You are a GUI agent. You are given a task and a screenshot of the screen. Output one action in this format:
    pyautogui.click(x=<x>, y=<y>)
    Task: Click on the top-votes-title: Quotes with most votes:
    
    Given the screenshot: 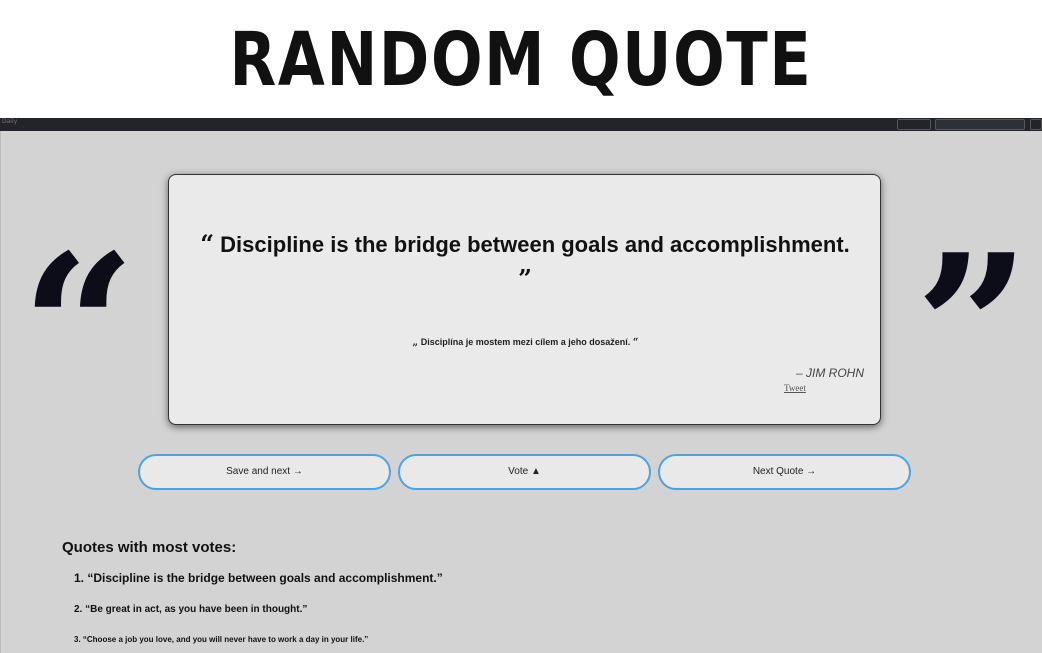 What is the action you would take?
    pyautogui.click(x=149, y=547)
    